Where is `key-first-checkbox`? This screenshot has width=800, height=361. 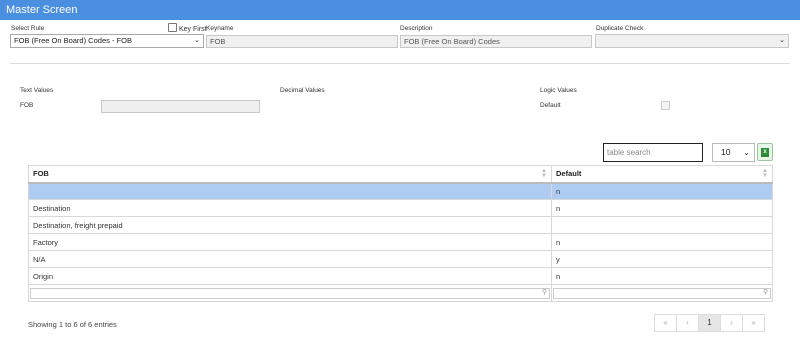
key-first-checkbox is located at coordinates (172, 27).